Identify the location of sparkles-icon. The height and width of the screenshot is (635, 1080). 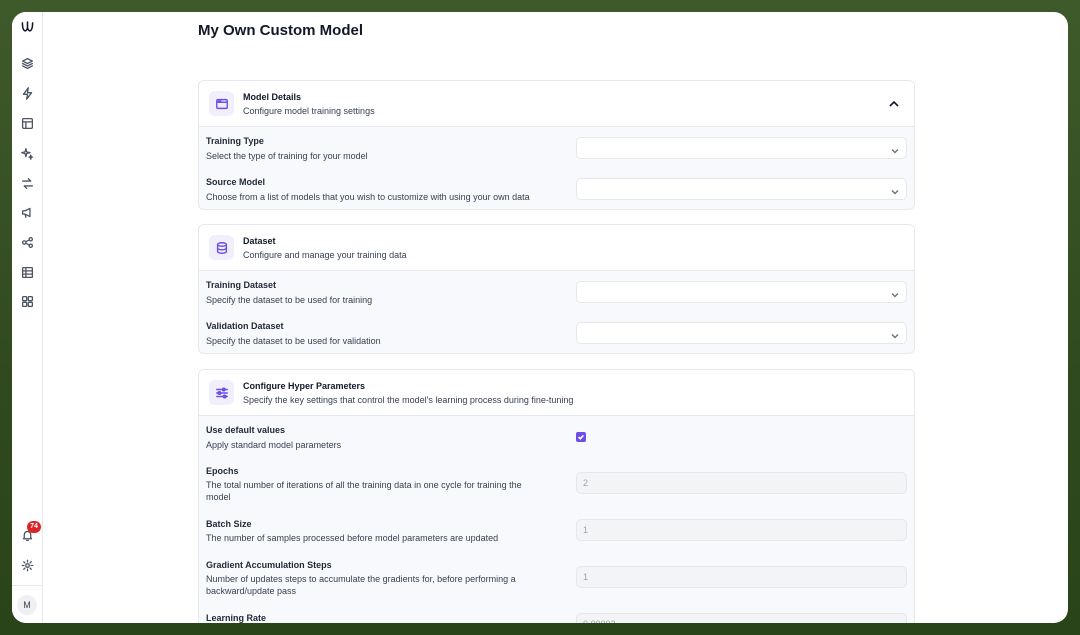
(27, 153).